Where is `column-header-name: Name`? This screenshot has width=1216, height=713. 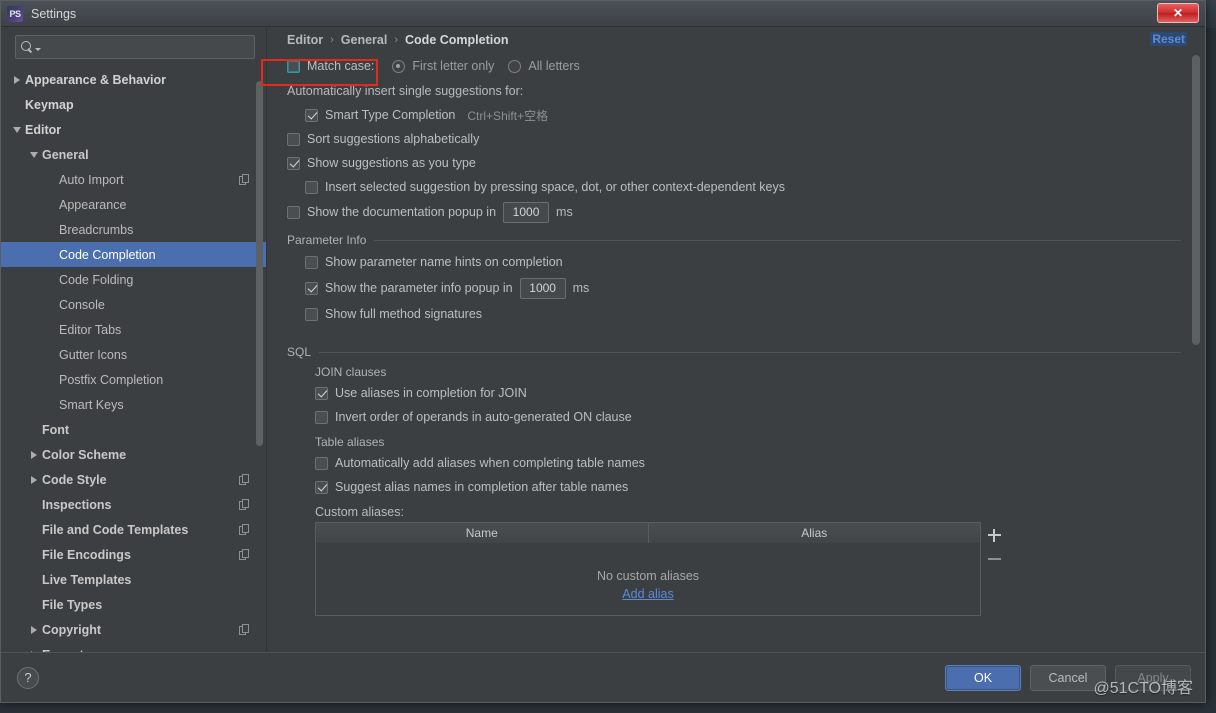
column-header-name: Name is located at coordinates (482, 533).